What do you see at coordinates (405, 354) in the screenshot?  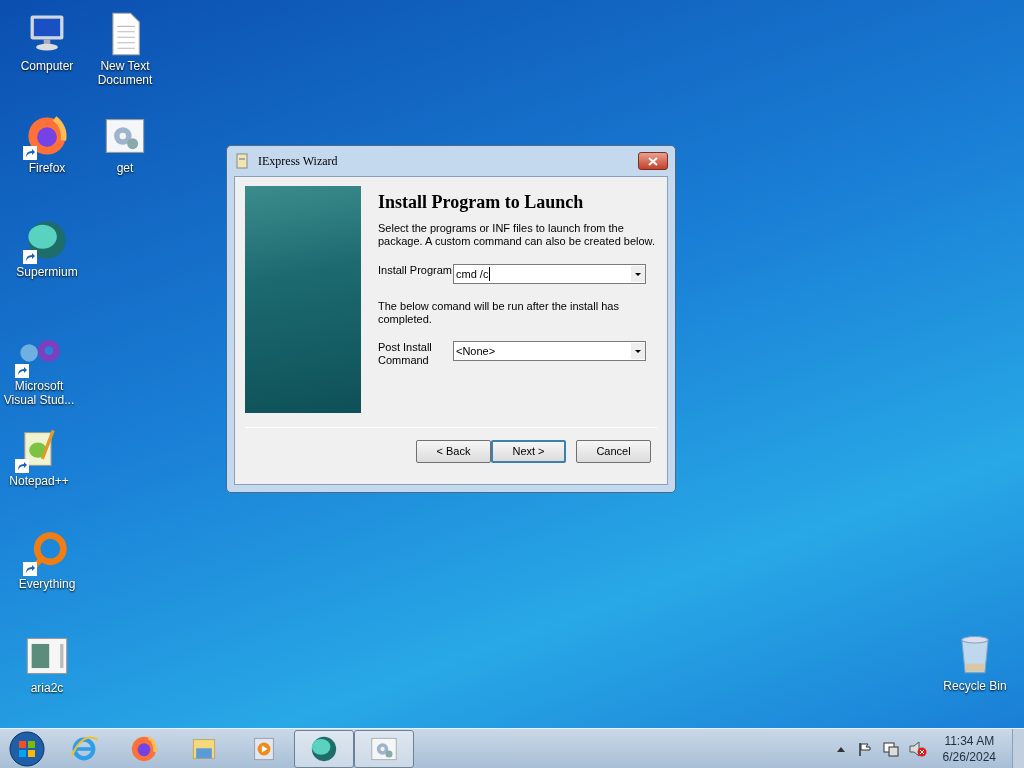 I see `post-install-label: Post Install Command` at bounding box center [405, 354].